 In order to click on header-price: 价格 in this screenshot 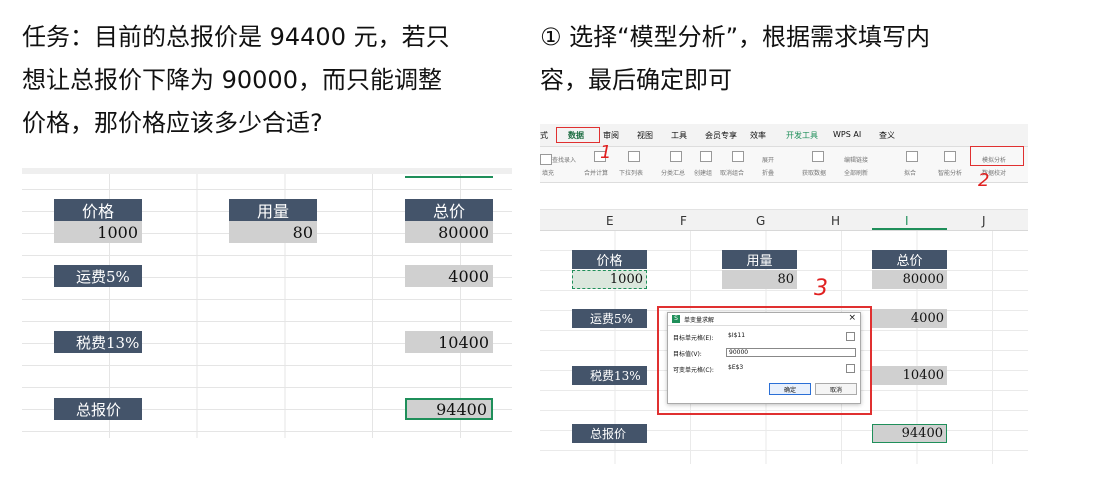, I will do `click(98, 210)`.